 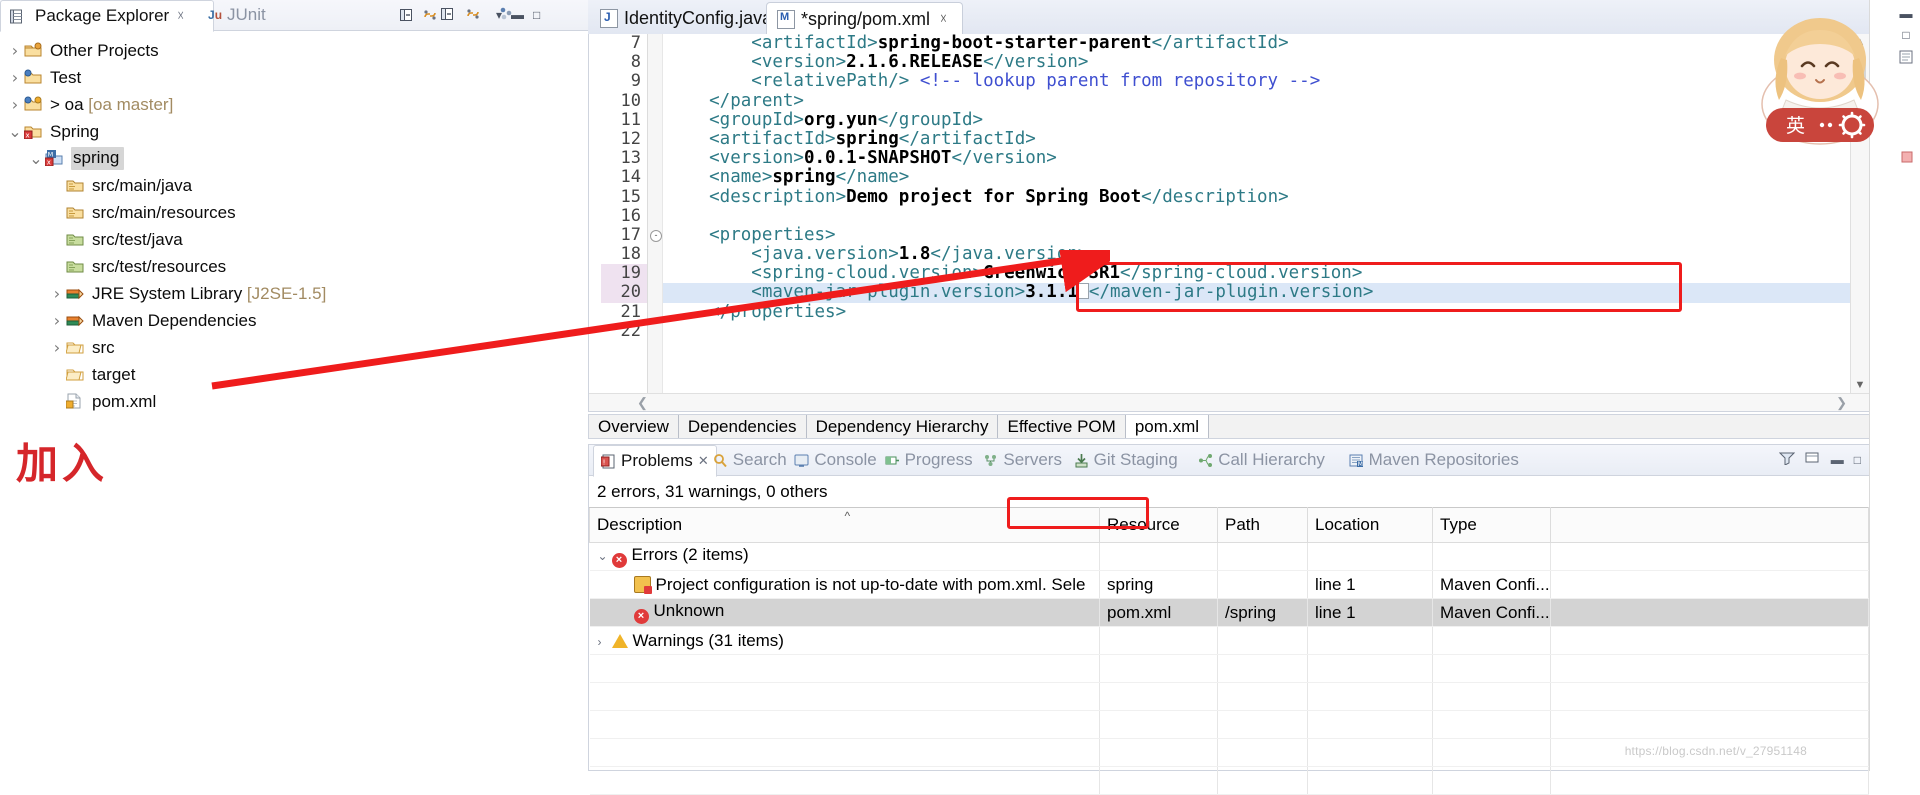 I want to click on code-line: <java.version>1.8</java.version>, so click(x=1266, y=254).